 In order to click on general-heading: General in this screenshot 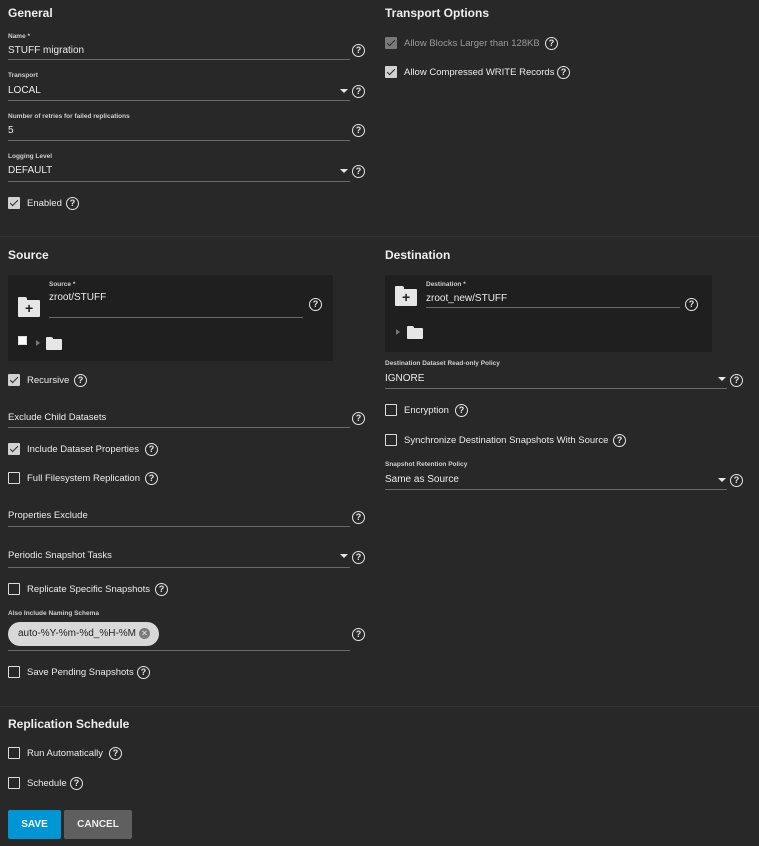, I will do `click(30, 13)`.